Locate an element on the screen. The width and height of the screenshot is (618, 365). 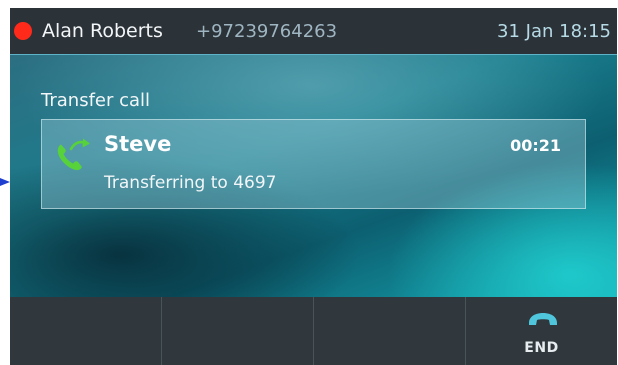
page-title: Transfer call is located at coordinates (96, 100).